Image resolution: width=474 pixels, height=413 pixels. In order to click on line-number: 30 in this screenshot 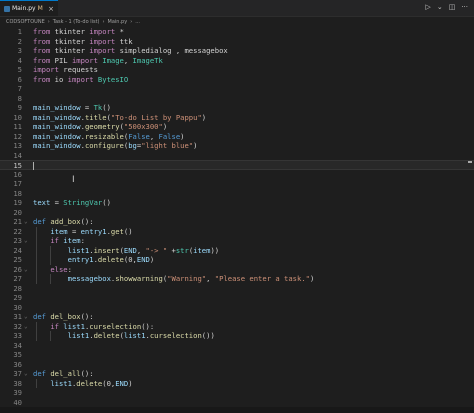, I will do `click(17, 307)`.